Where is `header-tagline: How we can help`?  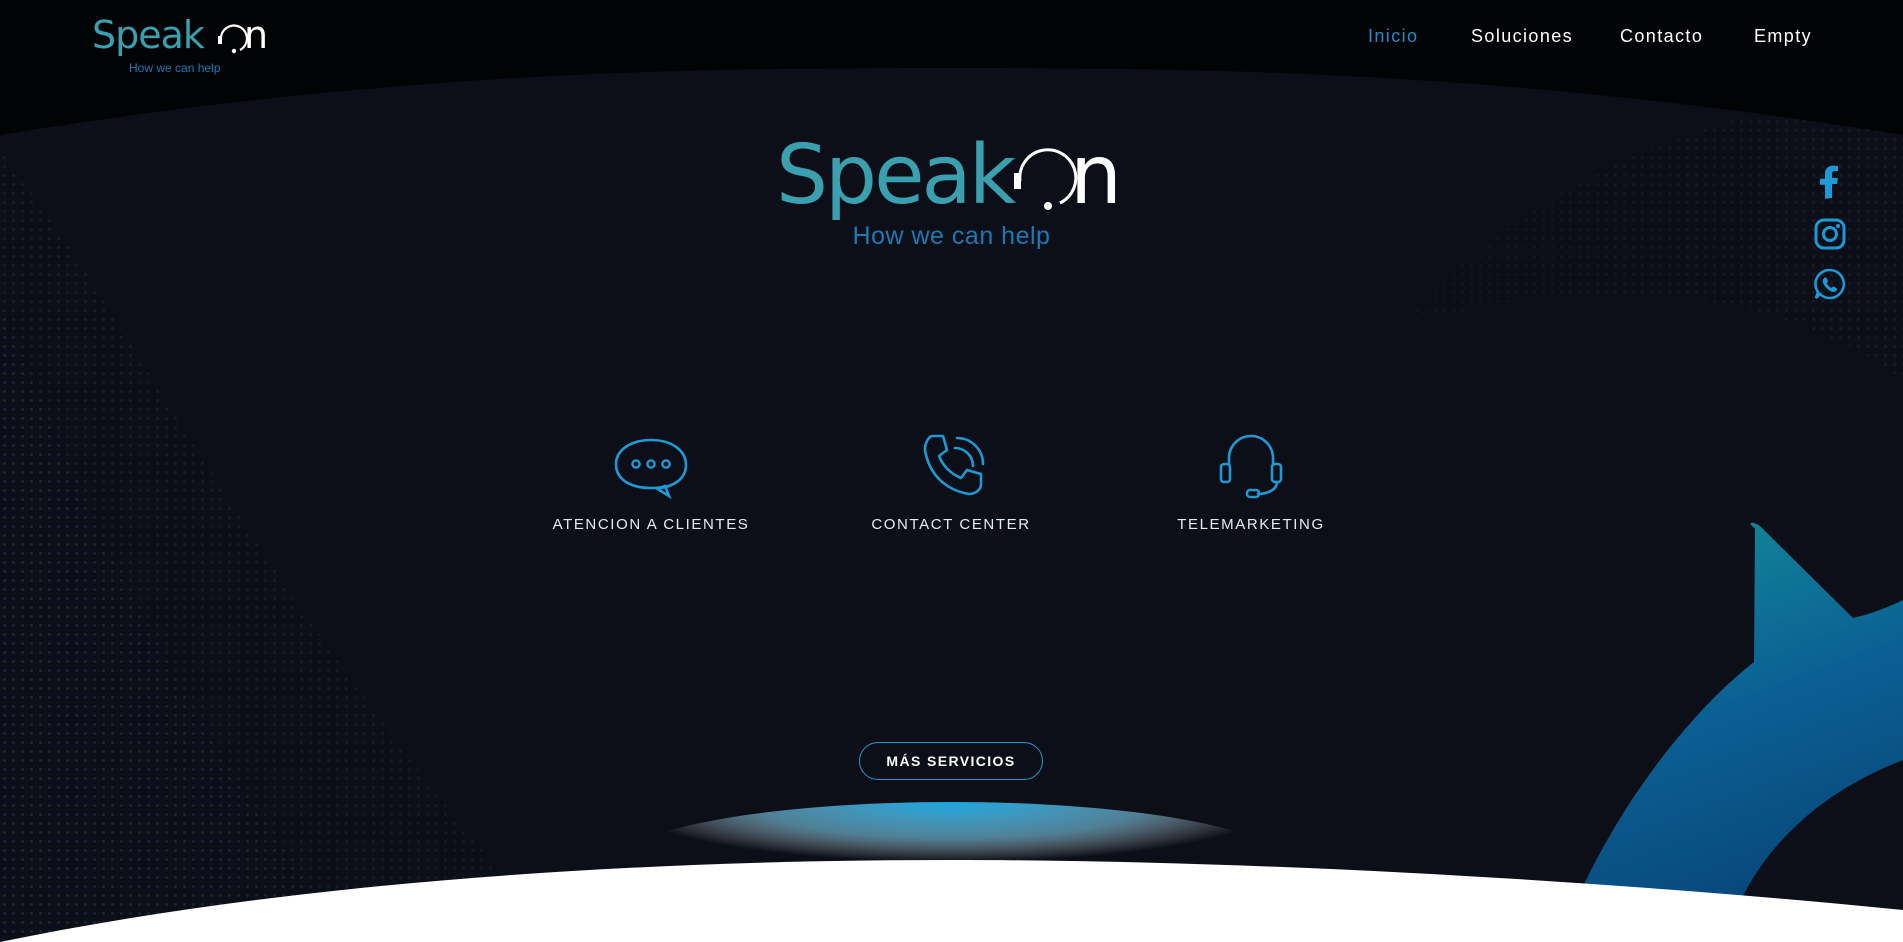
header-tagline: How we can help is located at coordinates (175, 68).